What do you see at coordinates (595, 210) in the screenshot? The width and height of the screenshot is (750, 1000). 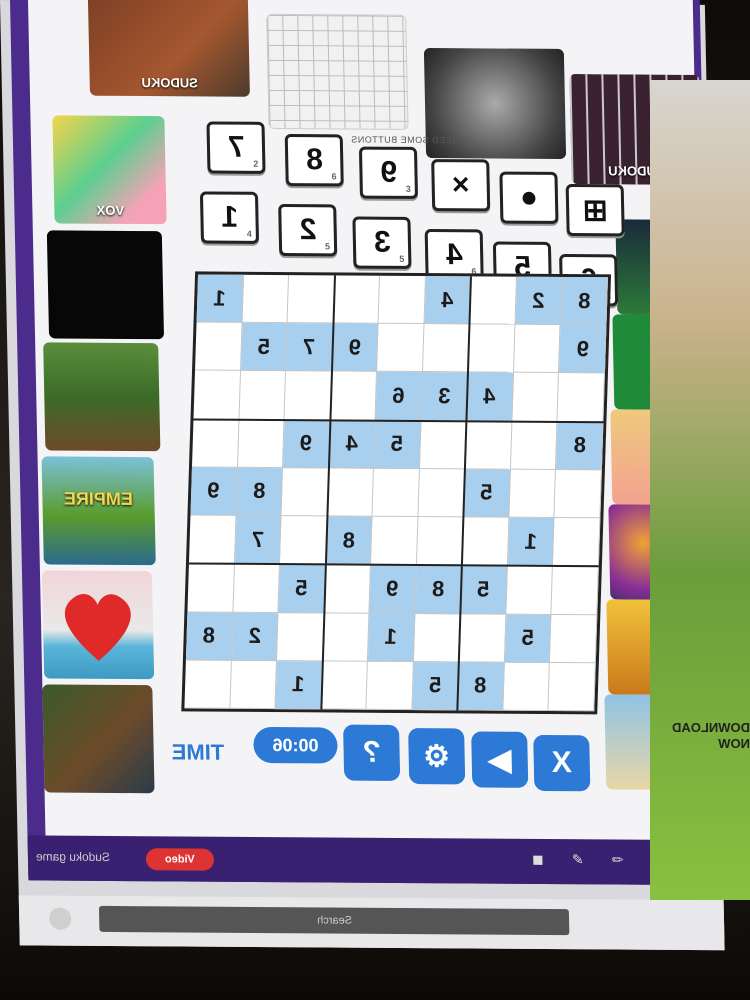 I see `notes-grid-button: ⊞` at bounding box center [595, 210].